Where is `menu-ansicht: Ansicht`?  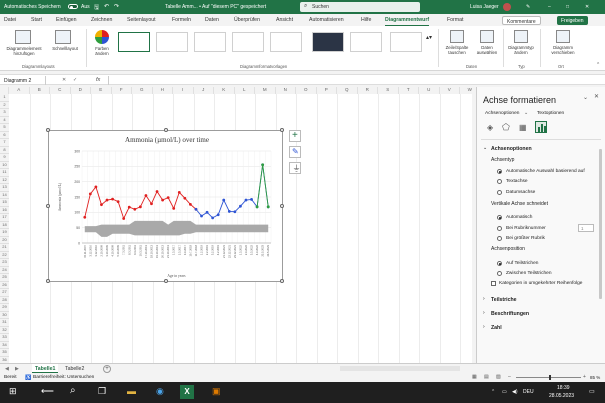 menu-ansicht: Ansicht is located at coordinates (284, 20).